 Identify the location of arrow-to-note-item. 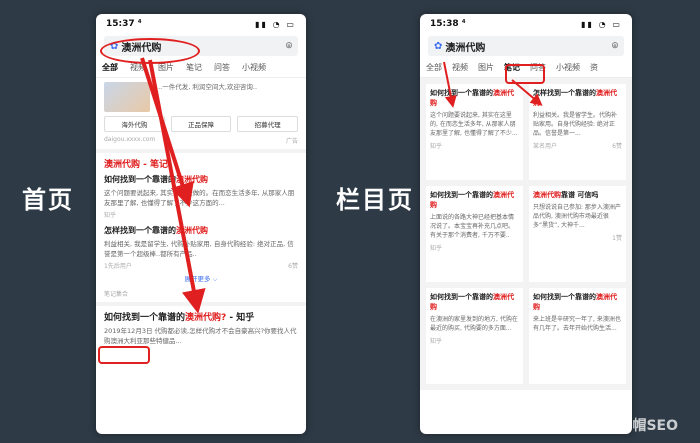
(177, 186).